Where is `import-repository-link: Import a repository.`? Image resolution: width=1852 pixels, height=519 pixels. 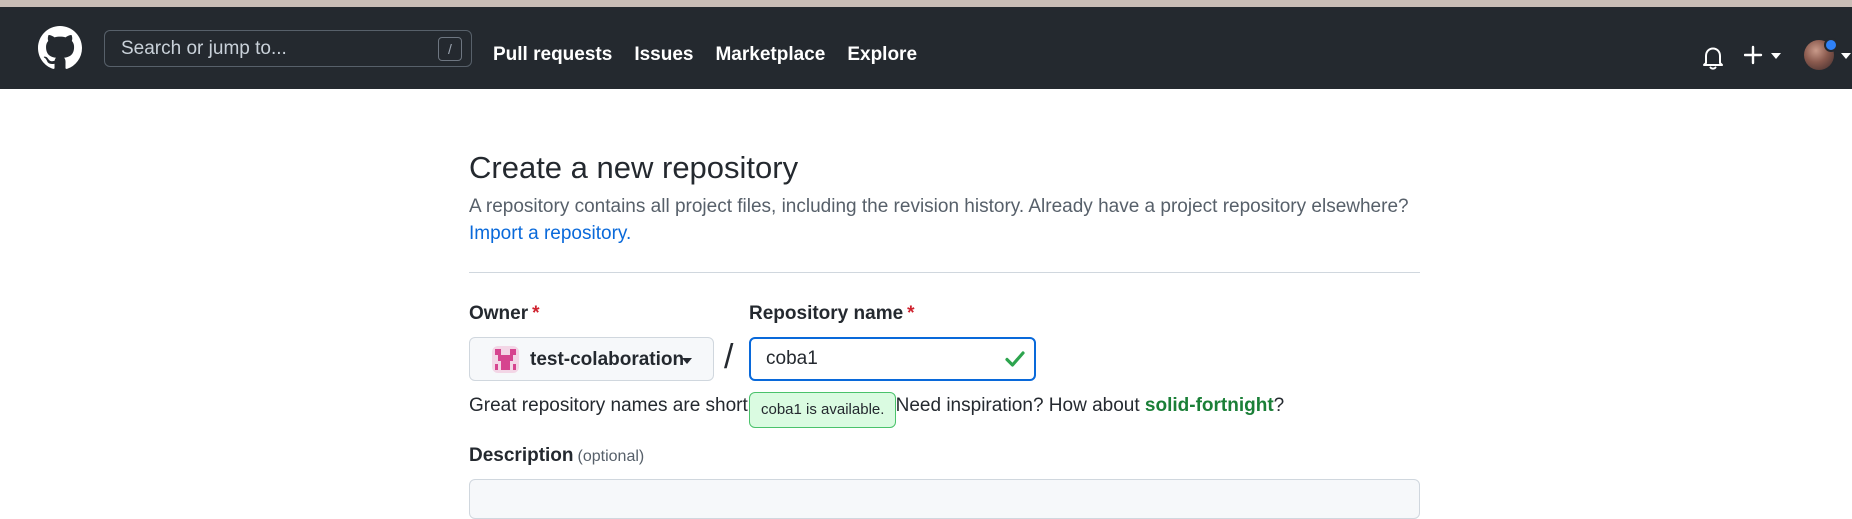 import-repository-link: Import a repository. is located at coordinates (550, 234).